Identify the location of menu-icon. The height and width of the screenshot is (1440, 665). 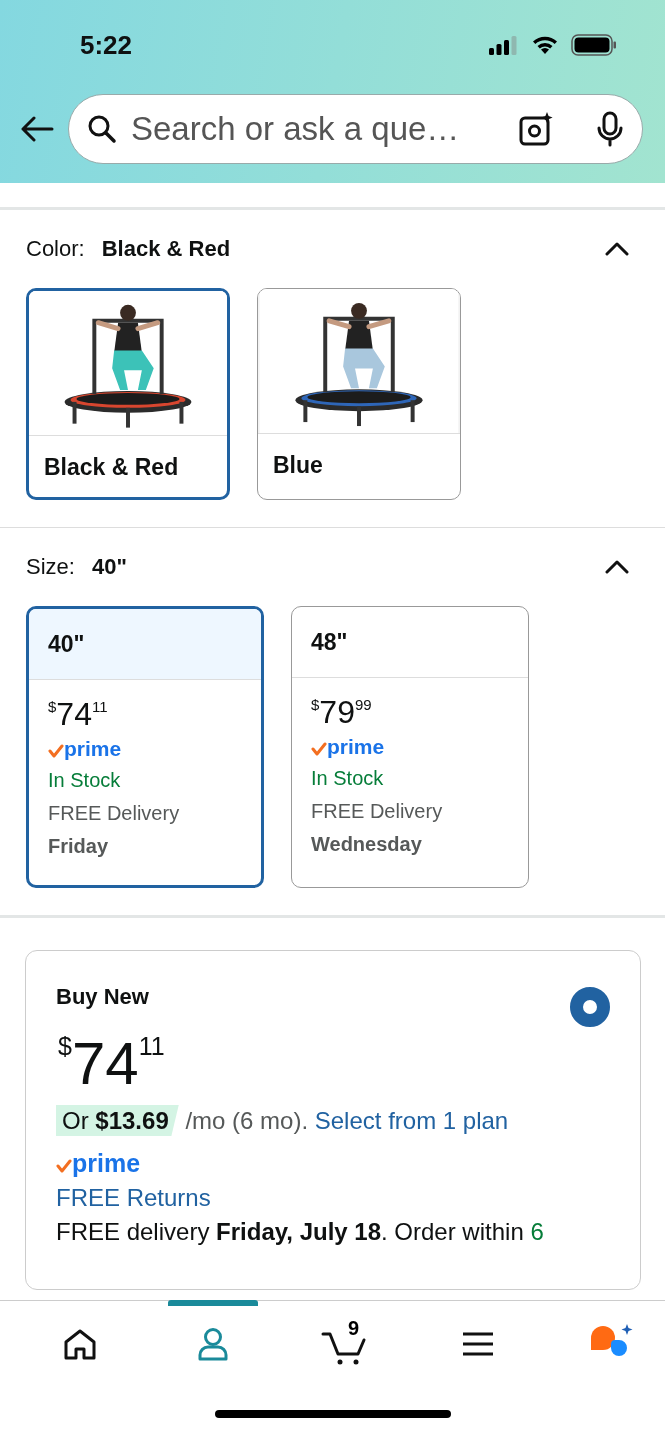
(477, 1344).